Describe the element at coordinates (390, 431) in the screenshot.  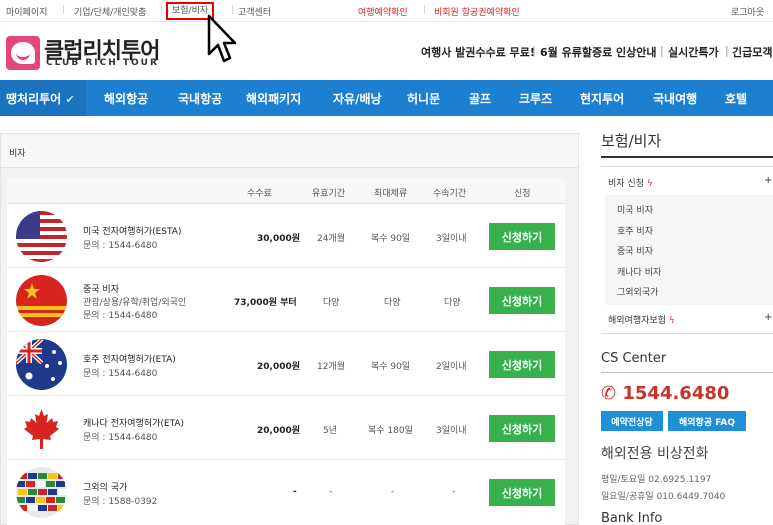
I see `visa-max-stay: 복수 180일` at that location.